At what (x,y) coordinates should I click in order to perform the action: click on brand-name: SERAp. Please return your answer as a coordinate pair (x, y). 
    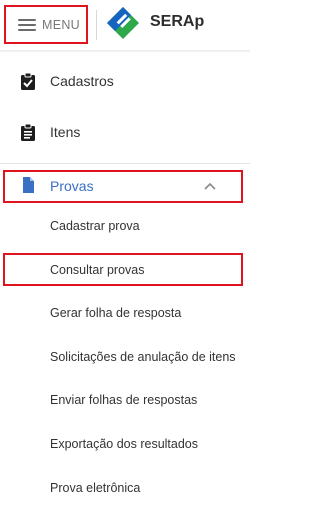
    Looking at the image, I should click on (177, 21).